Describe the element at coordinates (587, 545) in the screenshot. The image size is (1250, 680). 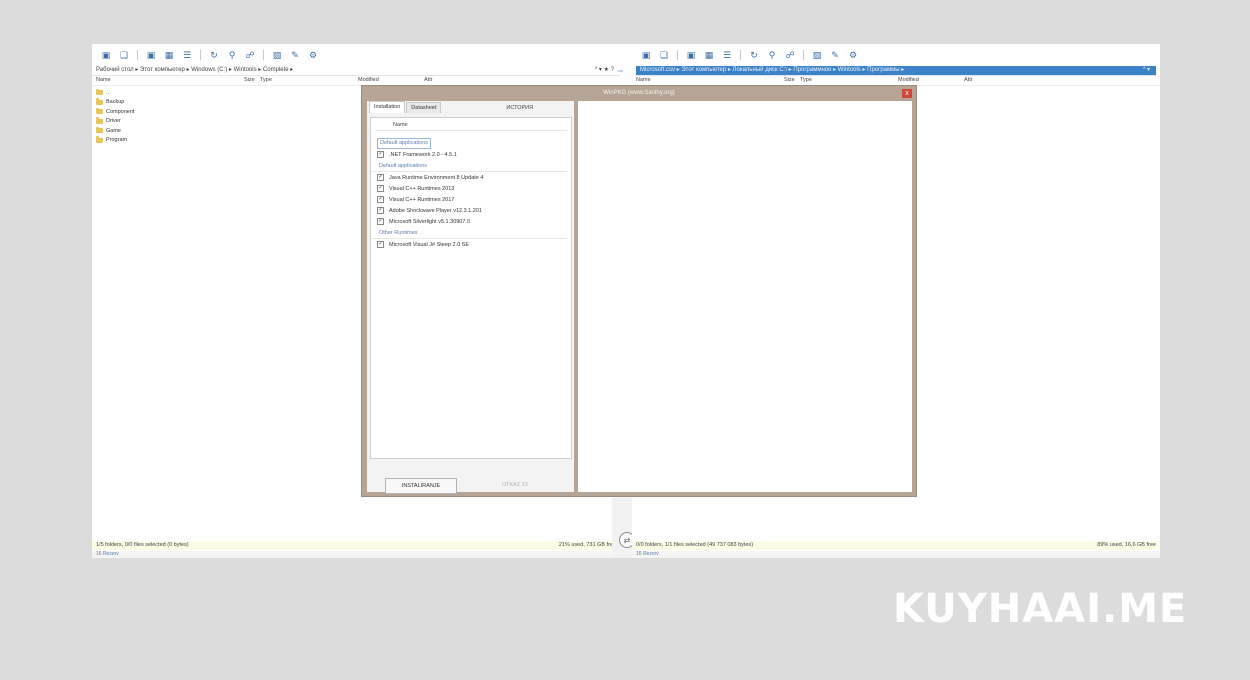
I see `left-free-space: 21% used, 731 GB free` at that location.